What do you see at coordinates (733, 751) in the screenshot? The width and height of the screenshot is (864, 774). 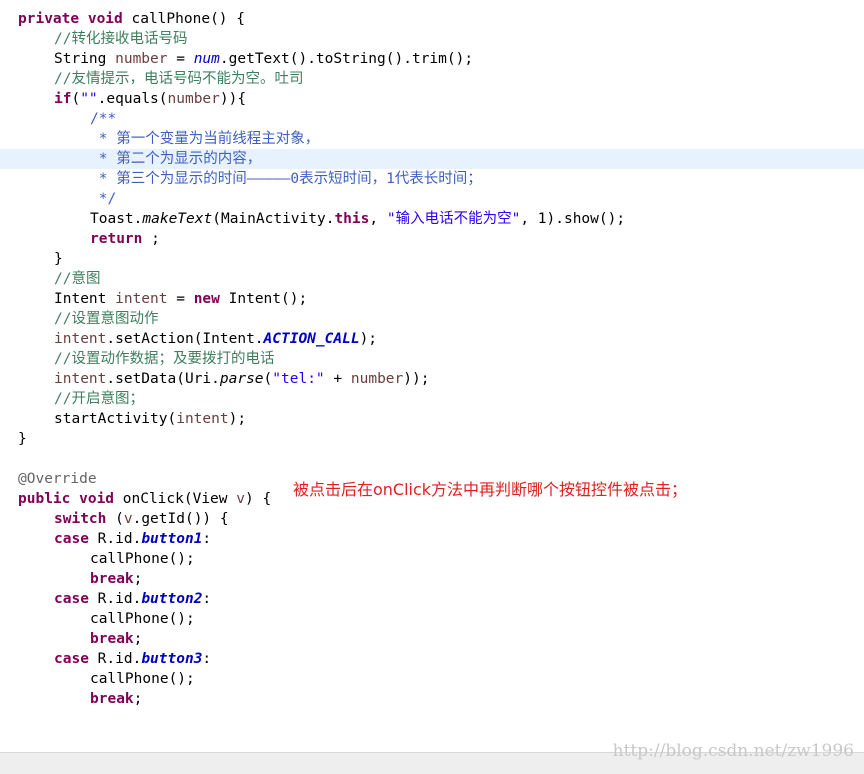 I see `blog-watermark: http://blog.csdn.net/zw1996` at bounding box center [733, 751].